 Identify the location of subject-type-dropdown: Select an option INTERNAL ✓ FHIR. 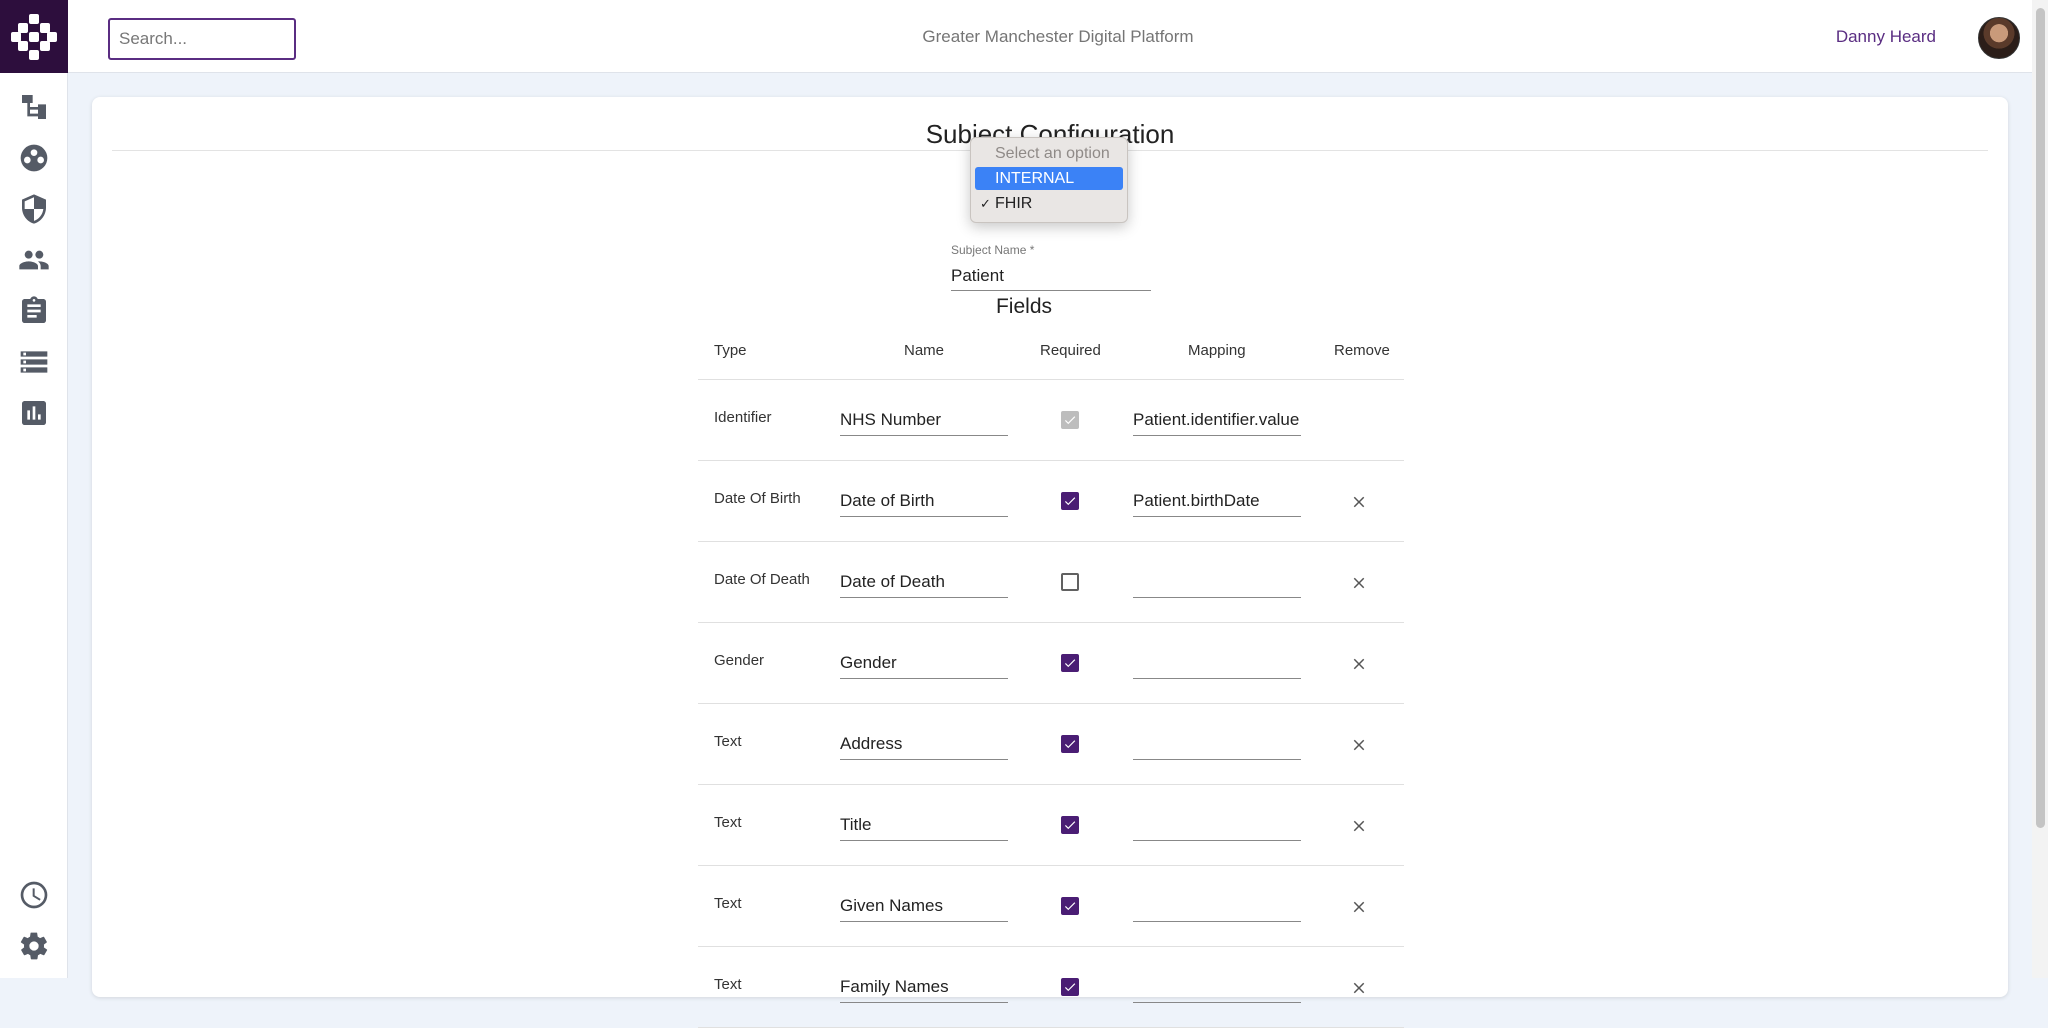
(1049, 180).